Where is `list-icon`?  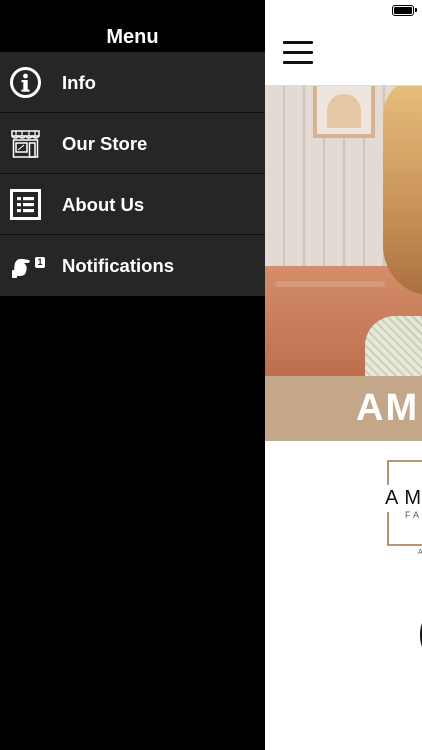
list-icon is located at coordinates (25, 204).